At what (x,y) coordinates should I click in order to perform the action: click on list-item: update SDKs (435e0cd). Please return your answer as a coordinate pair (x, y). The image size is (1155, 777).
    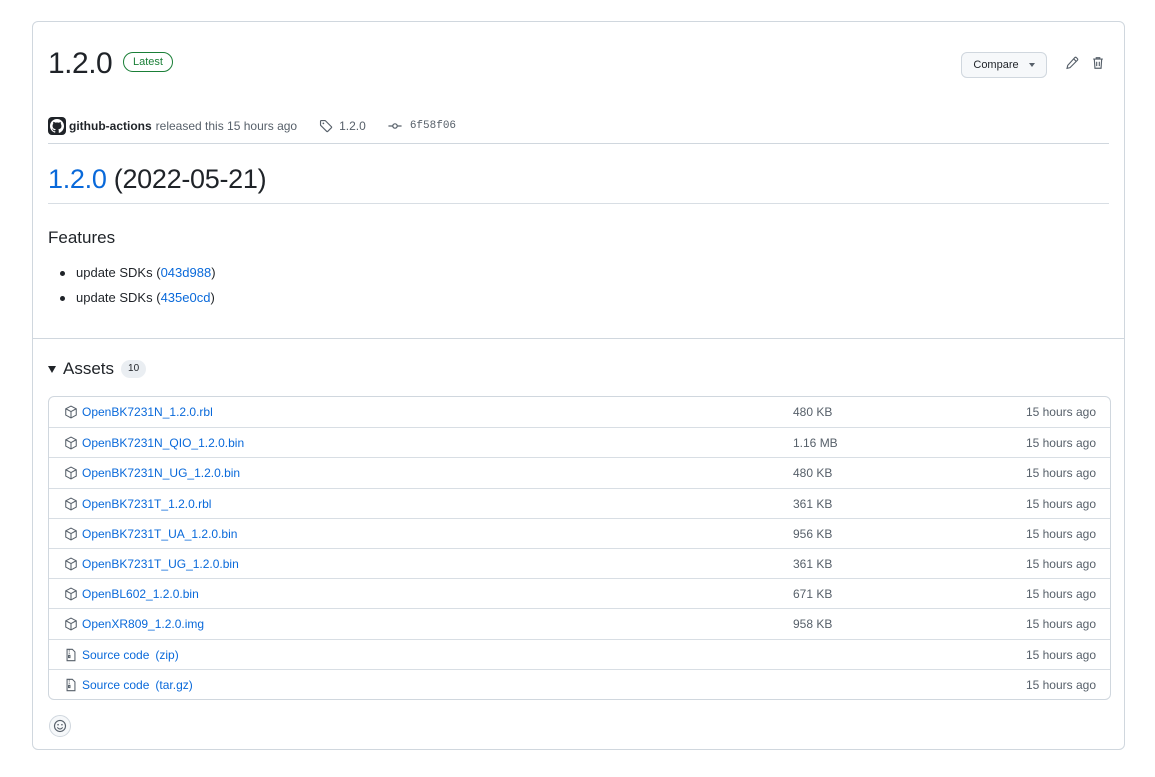
    Looking at the image, I should click on (132, 299).